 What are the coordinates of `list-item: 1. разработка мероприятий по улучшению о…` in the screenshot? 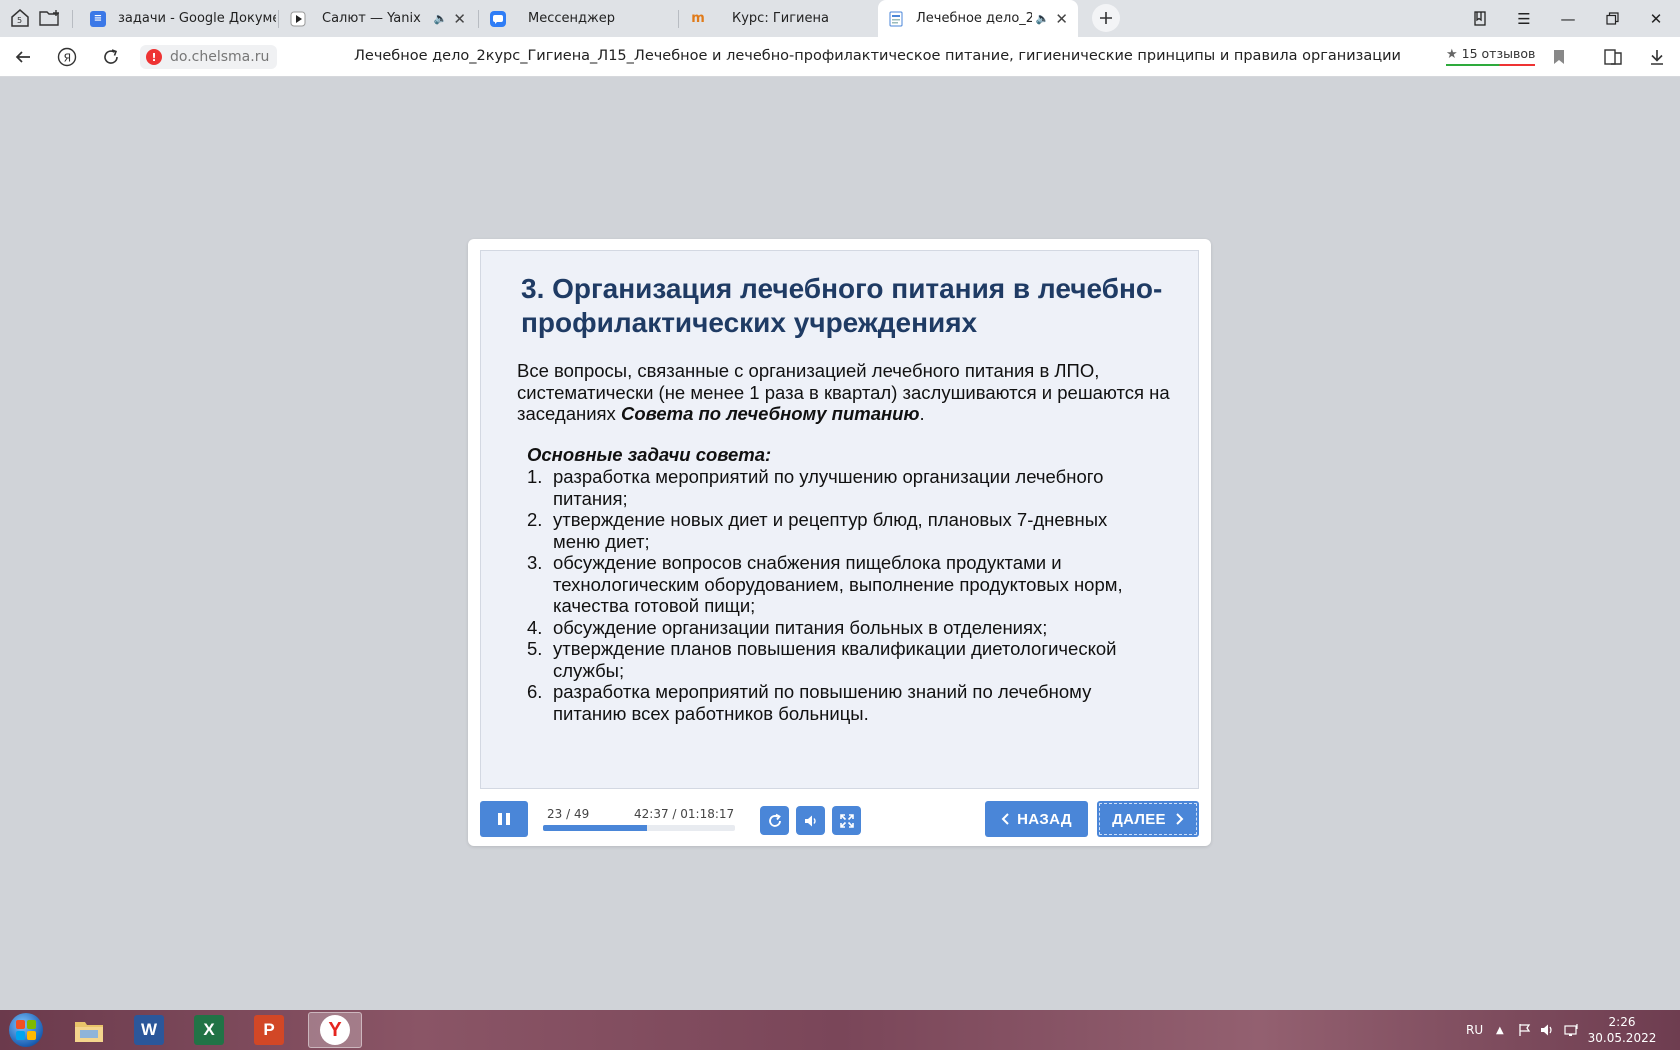 It's located at (815, 487).